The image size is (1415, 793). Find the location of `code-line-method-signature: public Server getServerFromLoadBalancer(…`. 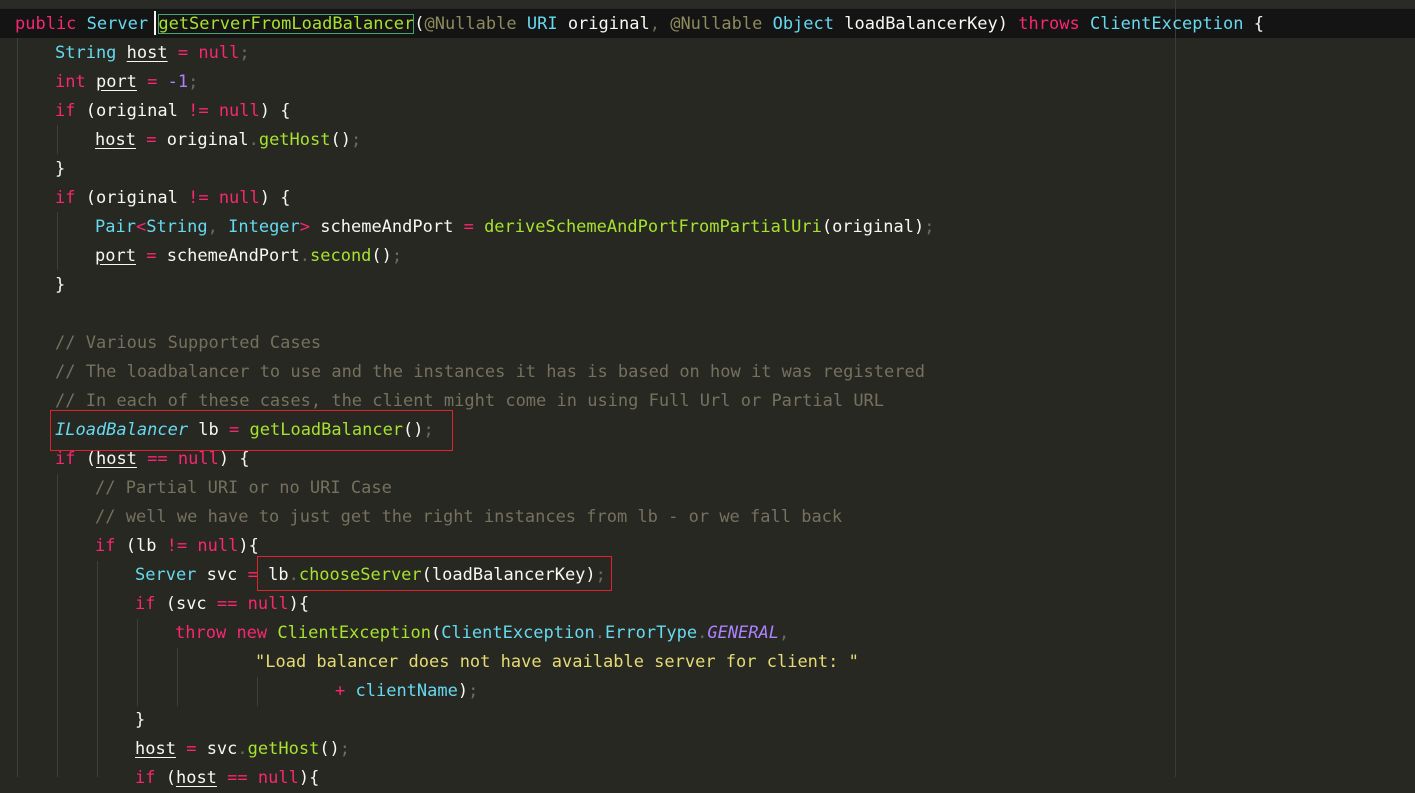

code-line-method-signature: public Server getServerFromLoadBalancer(… is located at coordinates (639, 24).